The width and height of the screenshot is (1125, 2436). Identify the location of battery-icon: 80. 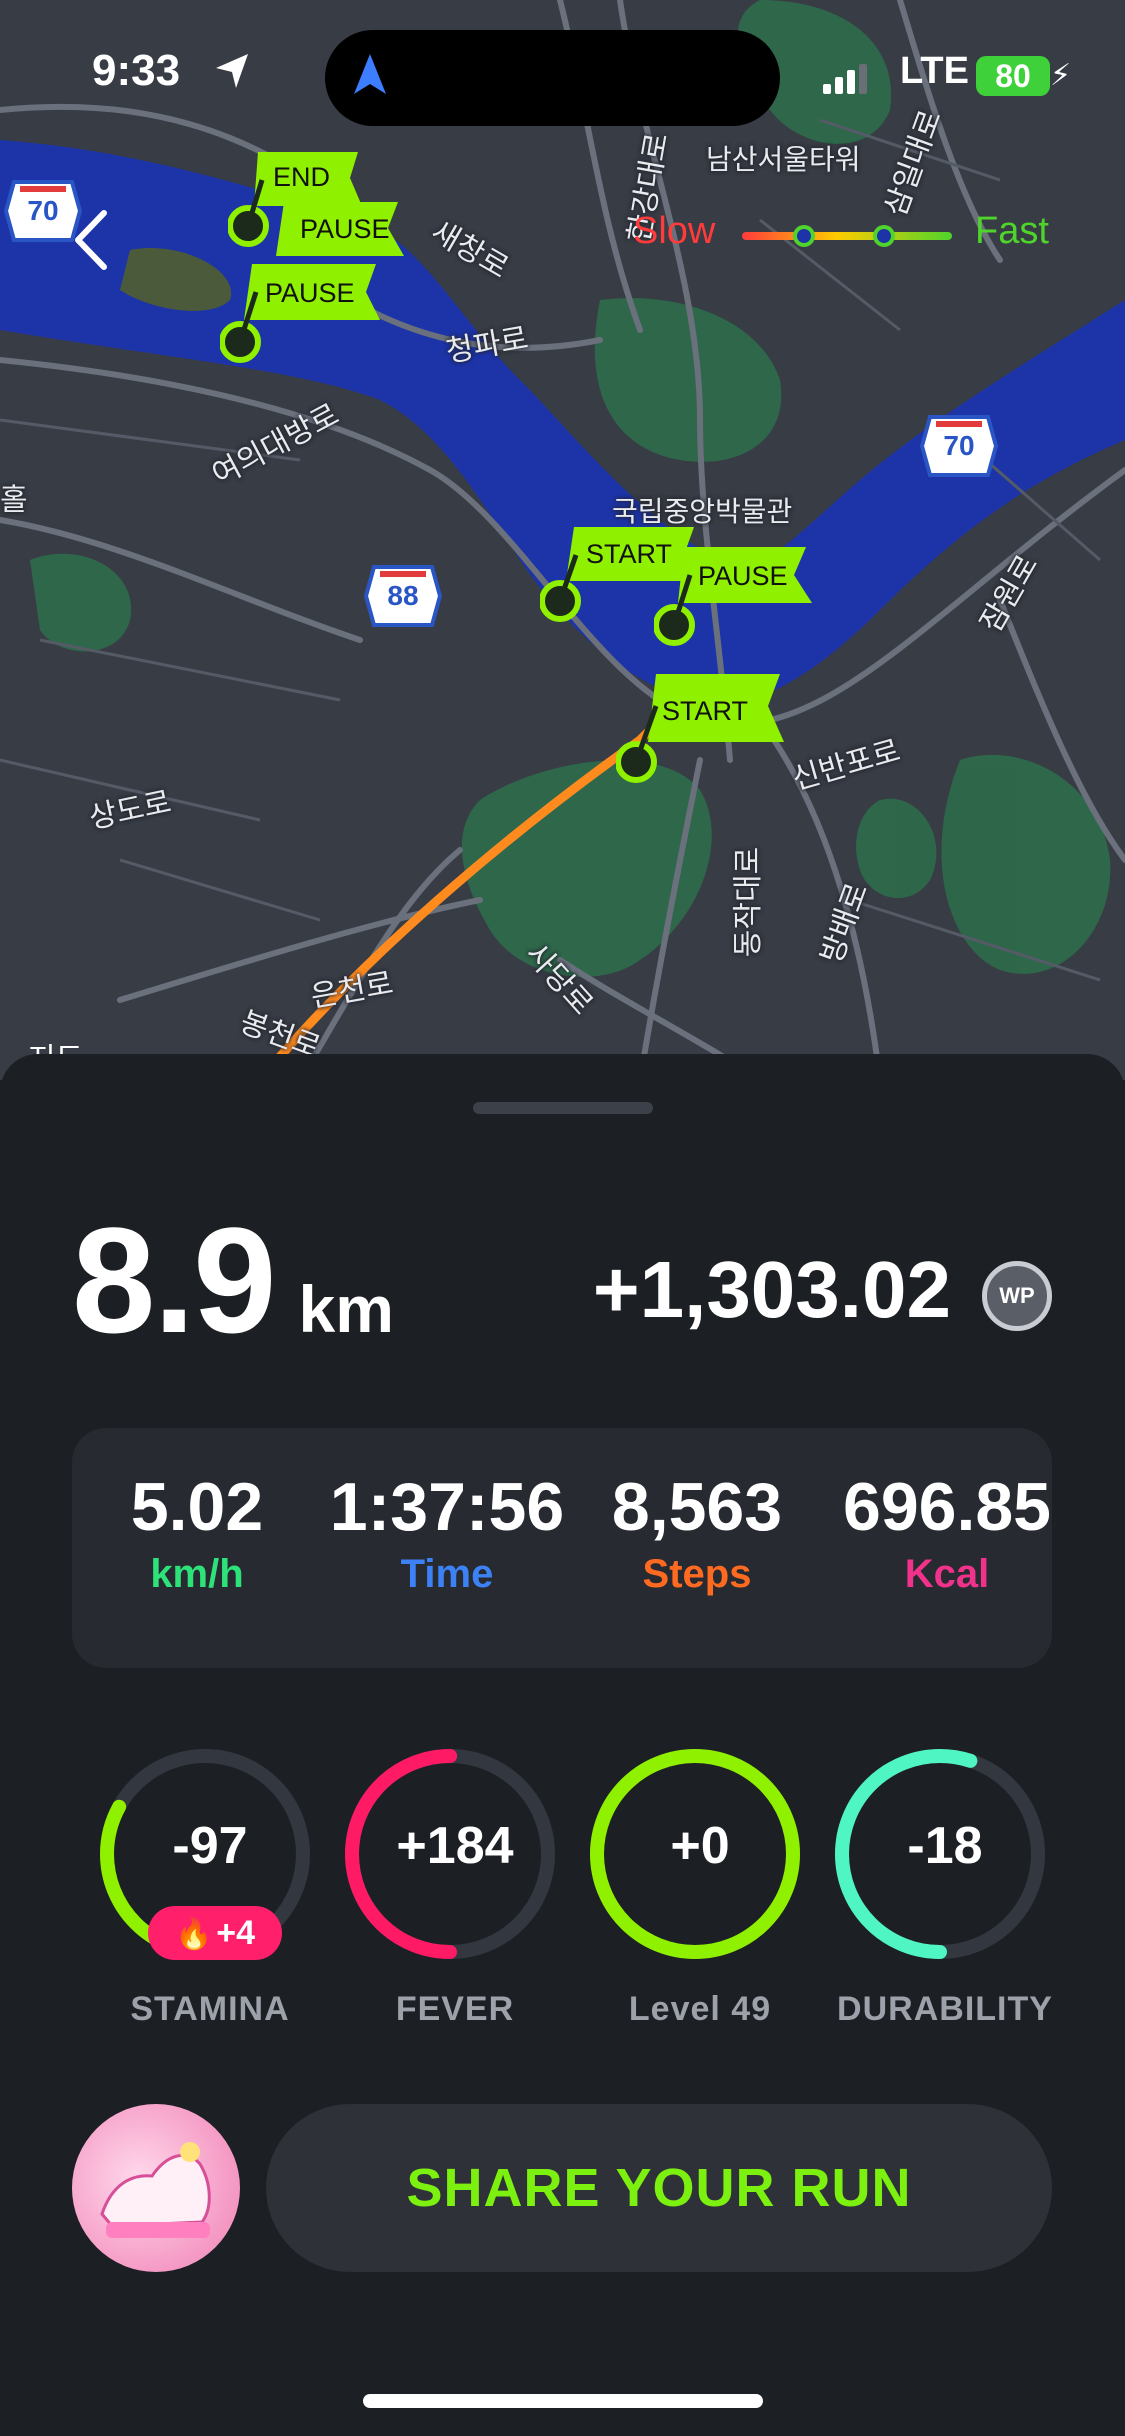
(1013, 76).